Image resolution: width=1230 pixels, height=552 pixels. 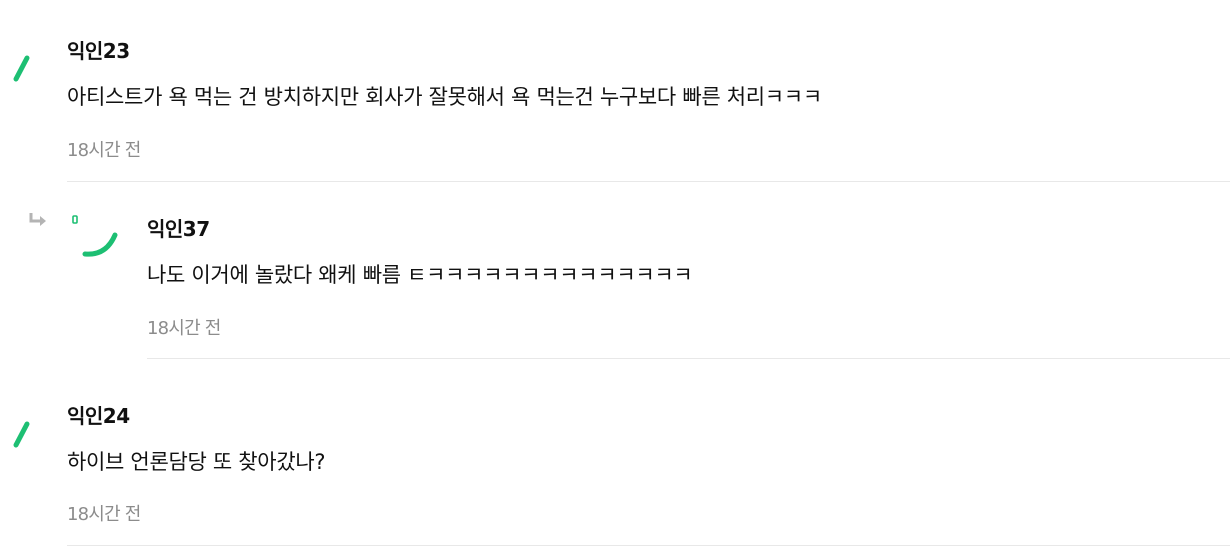 I want to click on comment-author: 익인37, so click(x=178, y=227).